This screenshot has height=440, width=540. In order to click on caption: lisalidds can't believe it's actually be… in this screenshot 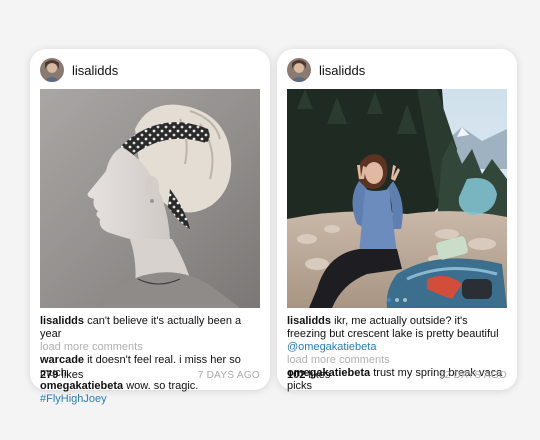, I will do `click(150, 328)`.